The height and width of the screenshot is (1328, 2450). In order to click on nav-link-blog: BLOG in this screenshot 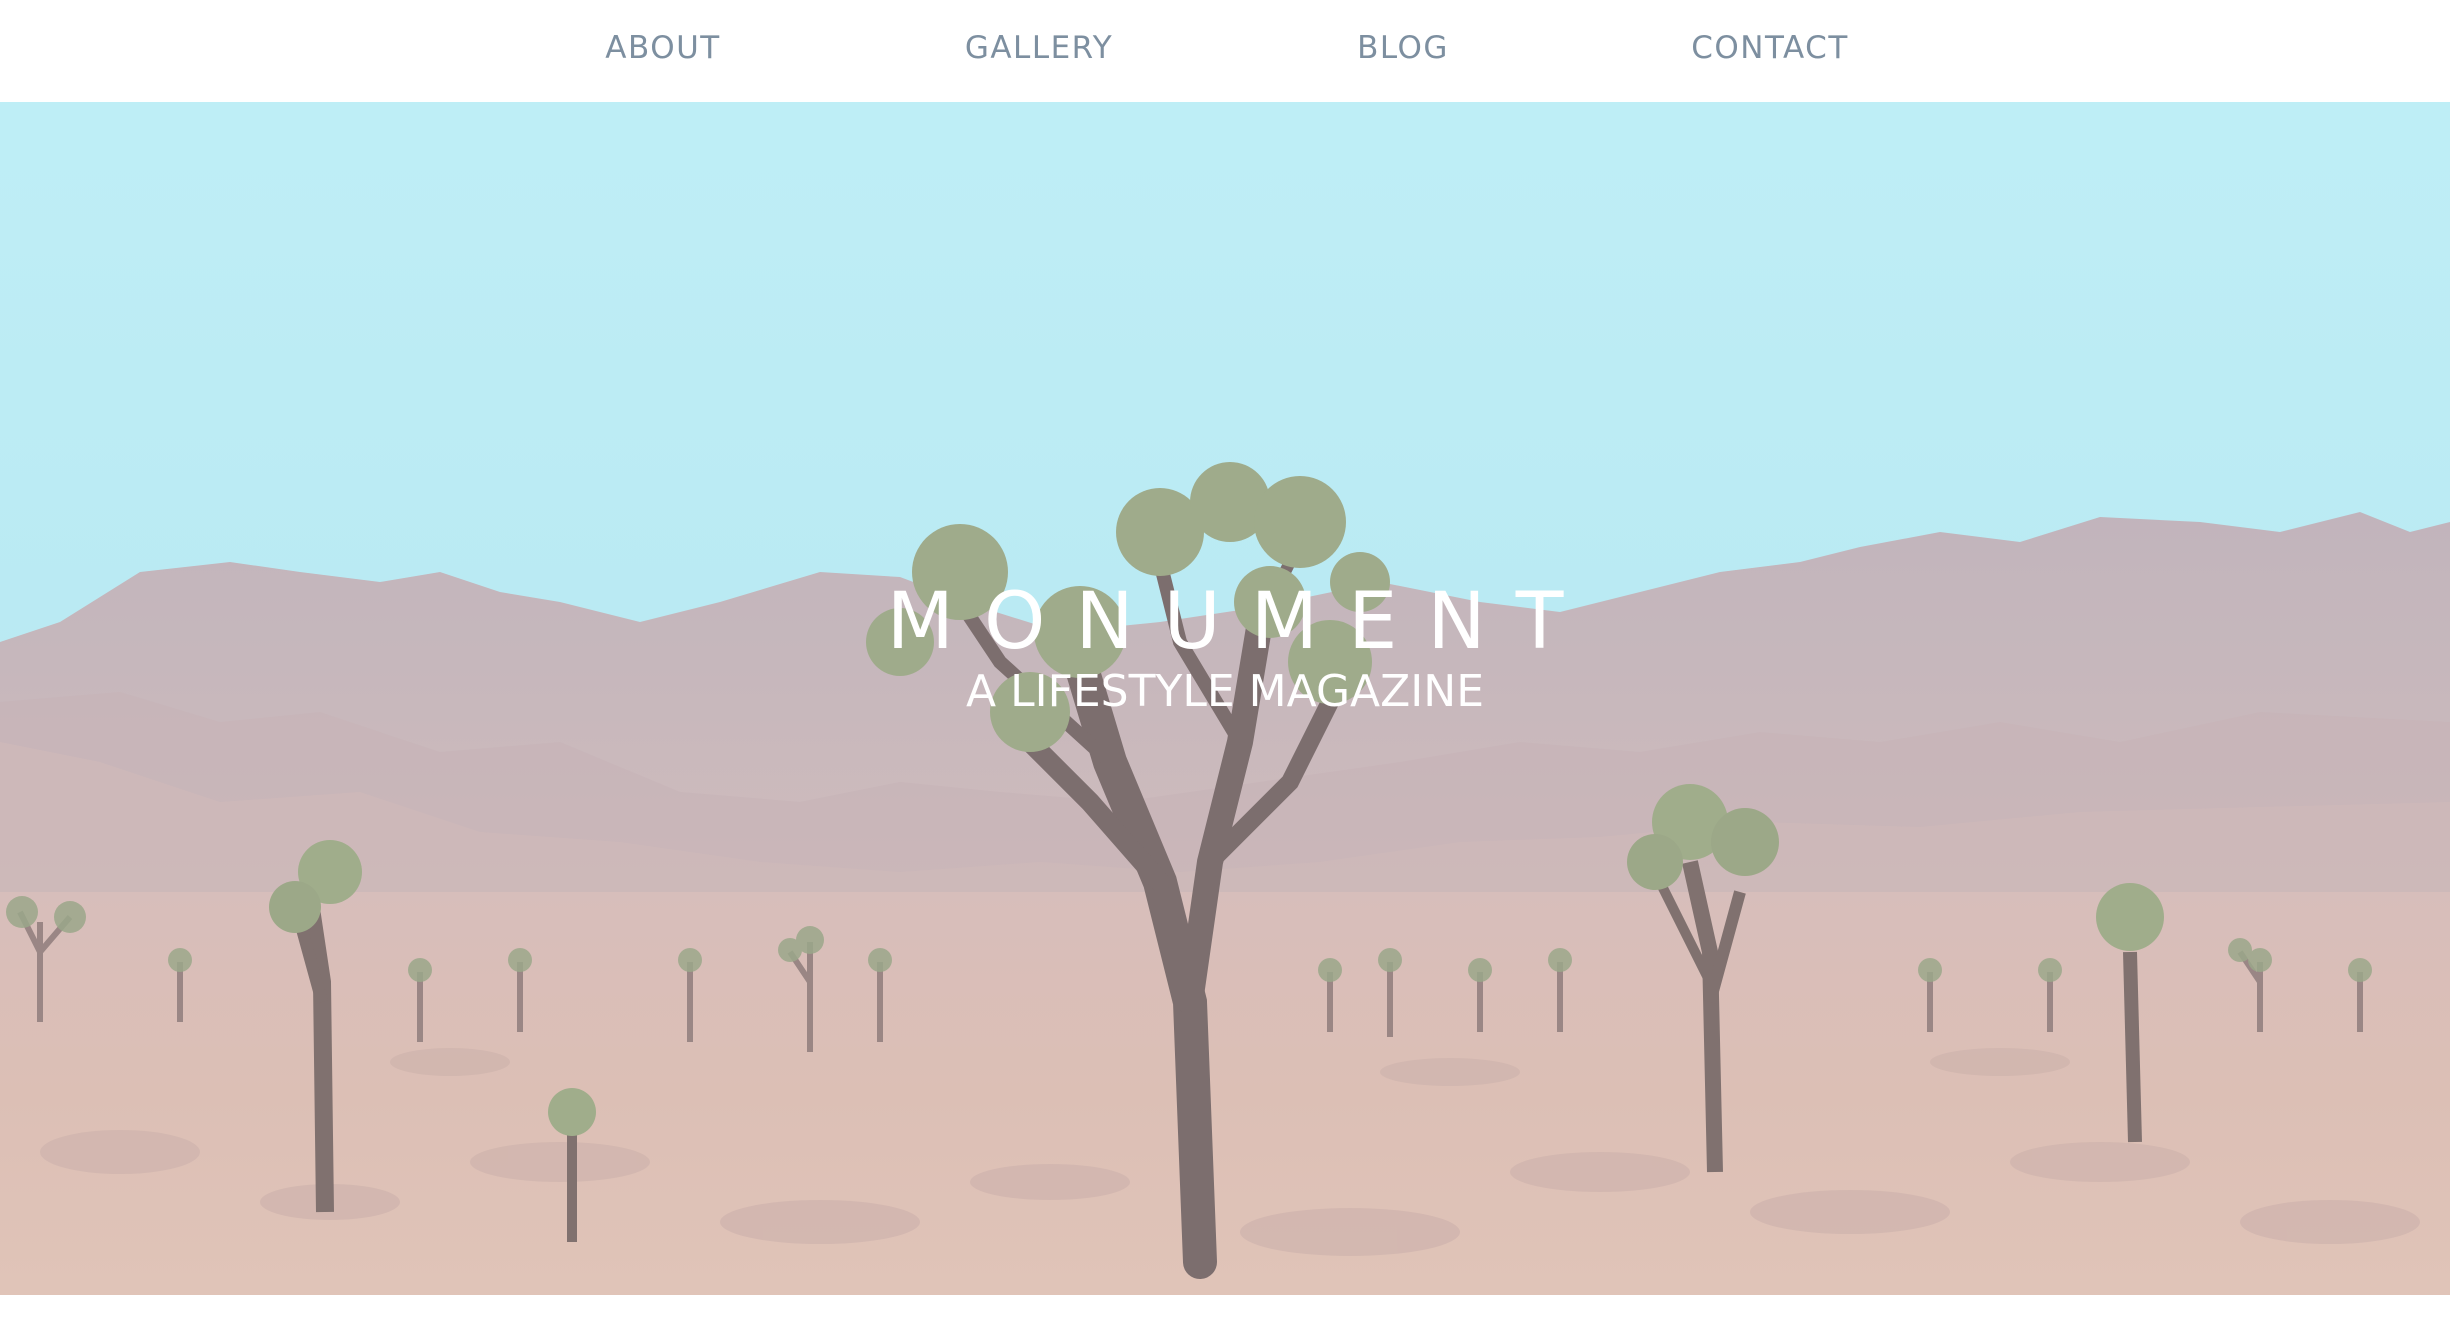, I will do `click(1403, 48)`.